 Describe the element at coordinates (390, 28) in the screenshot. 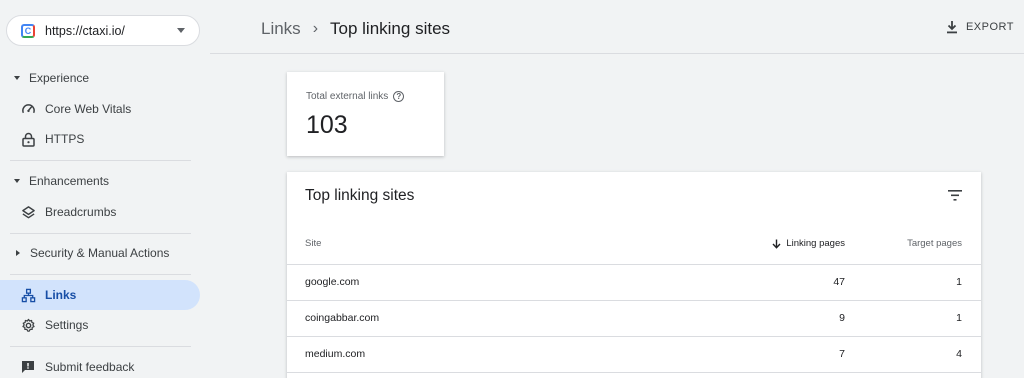

I see `page-title: Top linking sites` at that location.